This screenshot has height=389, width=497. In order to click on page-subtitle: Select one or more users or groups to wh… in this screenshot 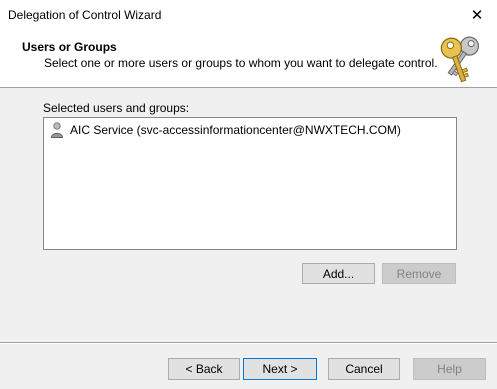, I will do `click(241, 63)`.